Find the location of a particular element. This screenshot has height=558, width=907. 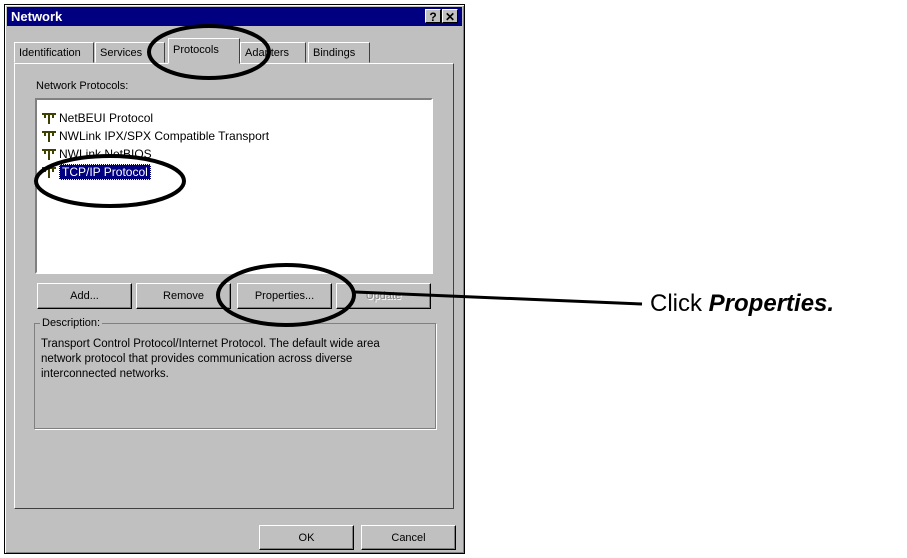

callout-prefix: Click is located at coordinates (679, 303).